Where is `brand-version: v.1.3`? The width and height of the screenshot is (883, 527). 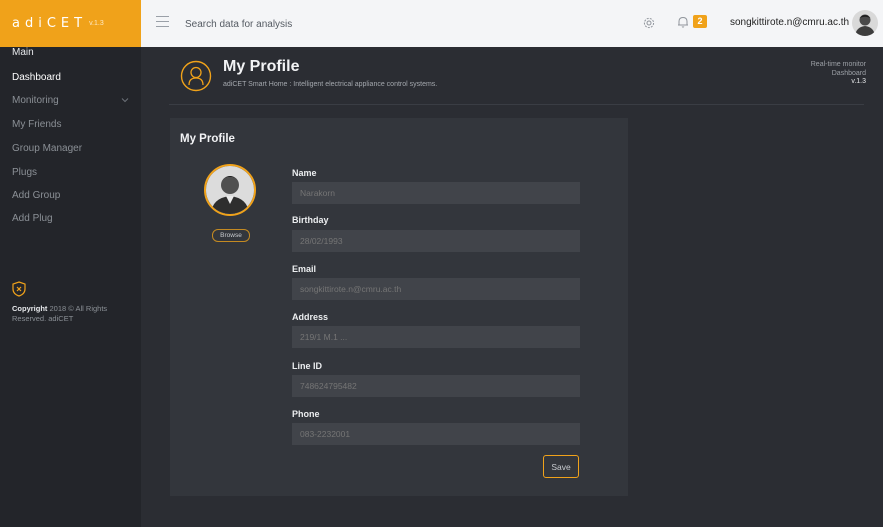
brand-version: v.1.3 is located at coordinates (96, 23).